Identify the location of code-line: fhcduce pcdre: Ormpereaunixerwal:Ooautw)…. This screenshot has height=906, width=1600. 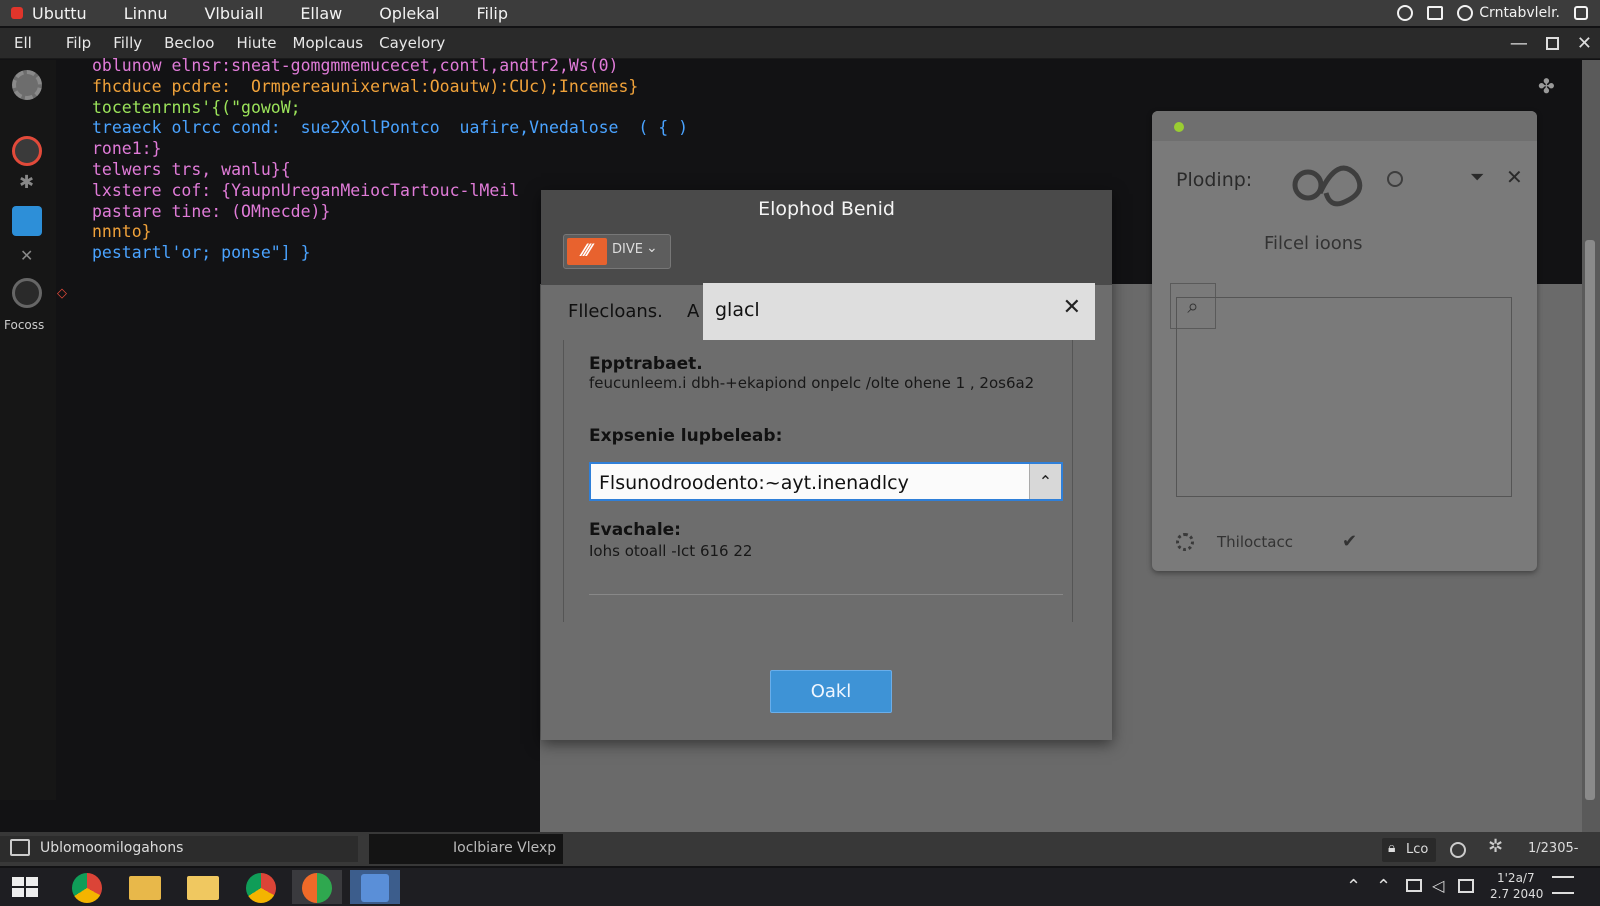
(365, 86).